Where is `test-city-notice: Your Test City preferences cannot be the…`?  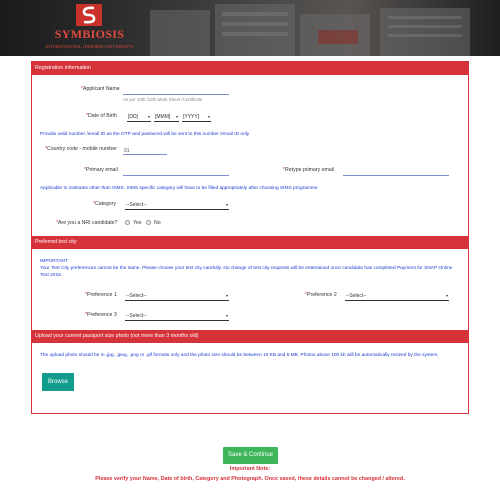
test-city-notice: Your Test City preferences cannot be the… is located at coordinates (246, 272).